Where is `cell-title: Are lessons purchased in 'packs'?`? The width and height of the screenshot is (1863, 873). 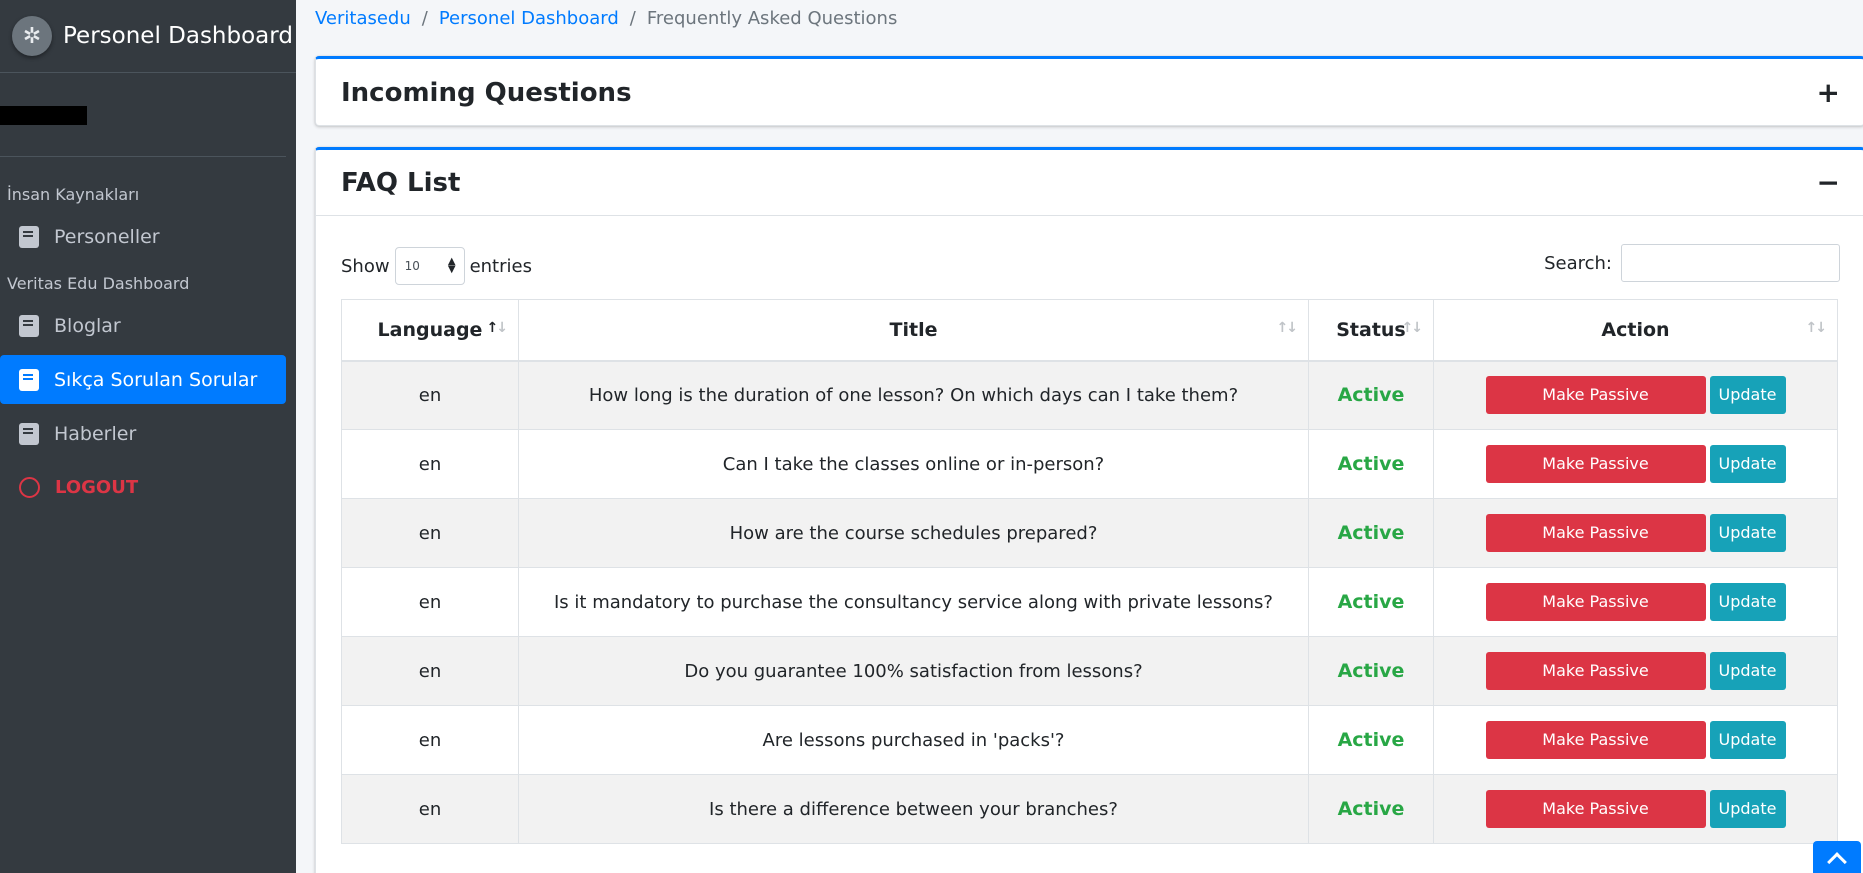 cell-title: Are lessons purchased in 'packs'? is located at coordinates (913, 740).